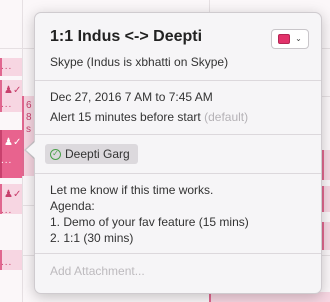 The height and width of the screenshot is (302, 330). What do you see at coordinates (131, 97) in the screenshot?
I see `event-datetime: Dec 27, 2016 7 AM to 7:45 AM` at bounding box center [131, 97].